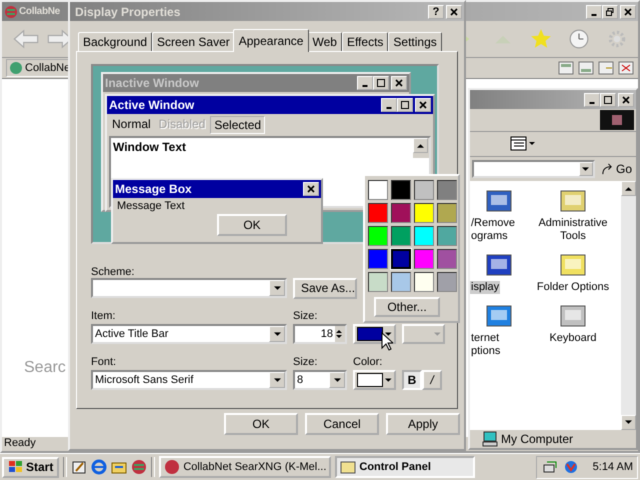 The image size is (640, 480). I want to click on size-spinner: 18, so click(320, 334).